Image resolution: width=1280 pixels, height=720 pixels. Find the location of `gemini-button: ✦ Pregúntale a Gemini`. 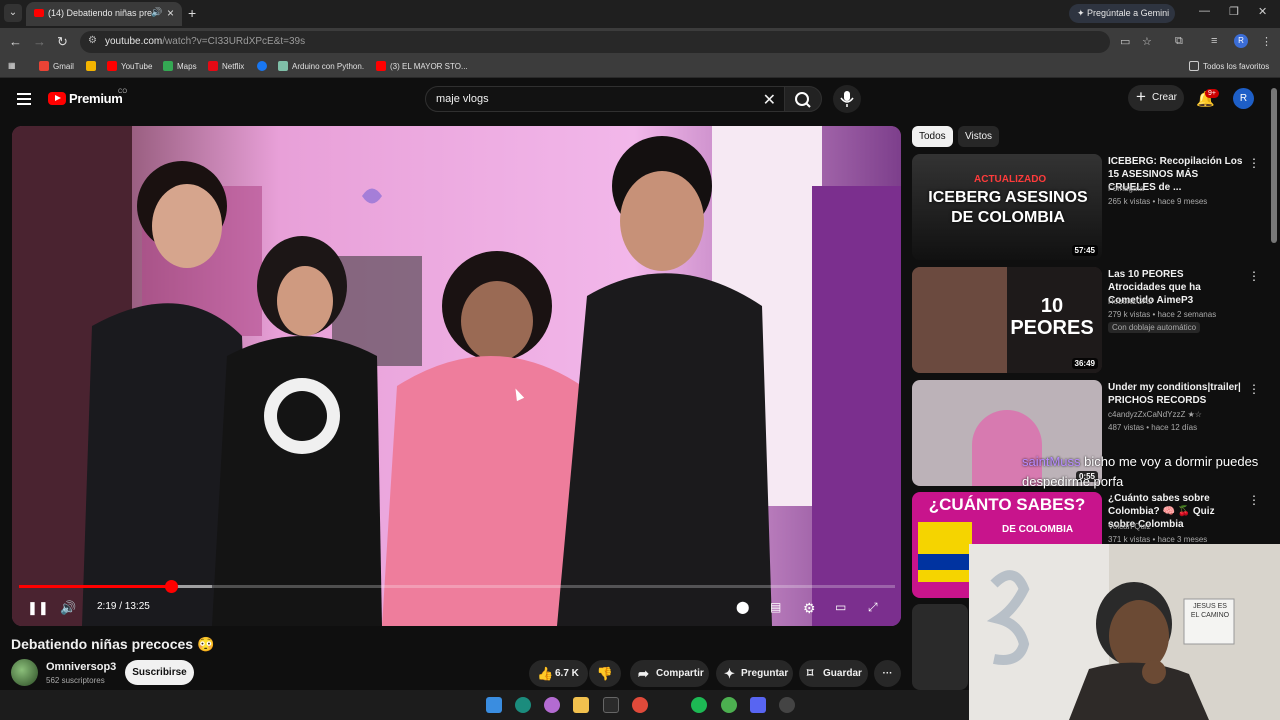

gemini-button: ✦ Pregúntale a Gemini is located at coordinates (1122, 13).